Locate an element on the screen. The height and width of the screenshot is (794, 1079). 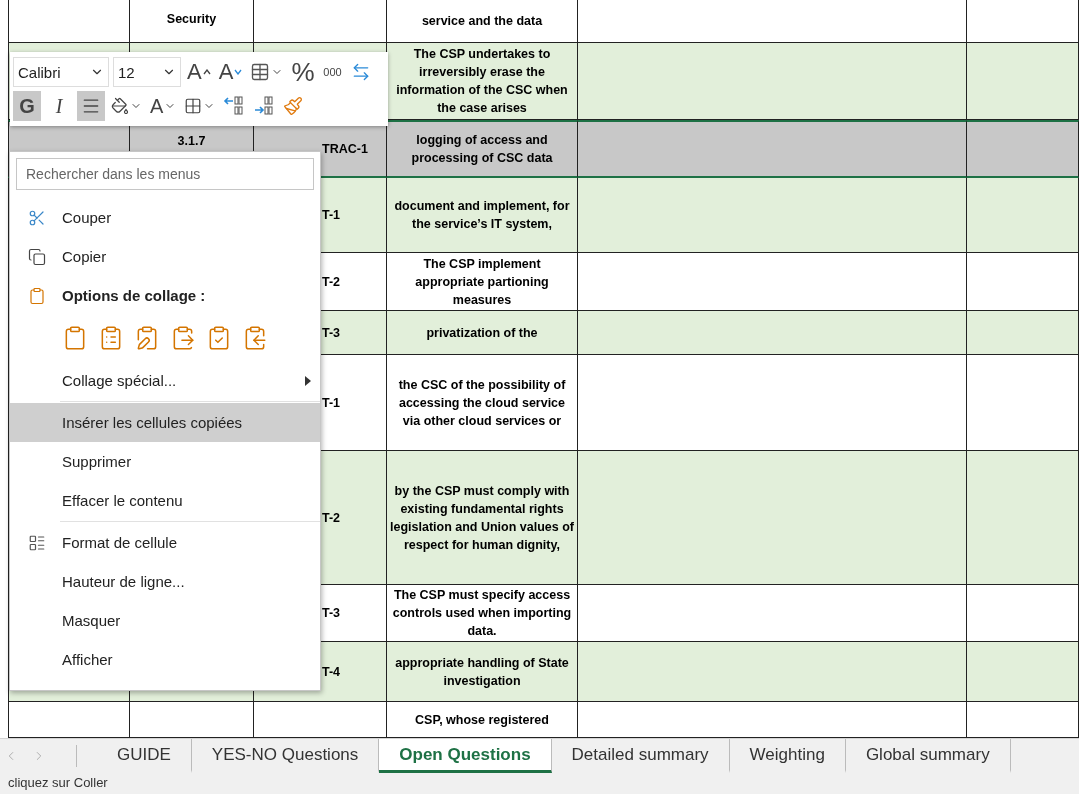
percent-button: % is located at coordinates (303, 72).